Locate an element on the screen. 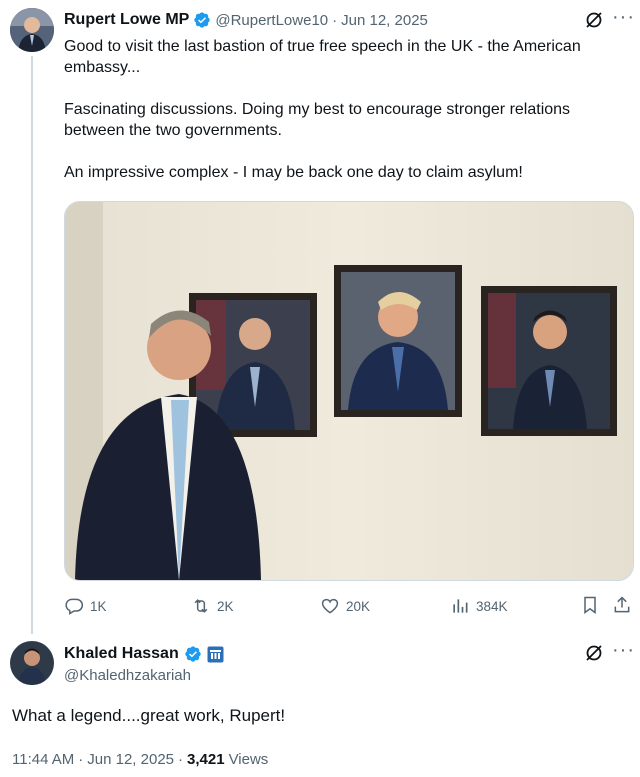  reply-time: 11:44 AM is located at coordinates (43, 759).